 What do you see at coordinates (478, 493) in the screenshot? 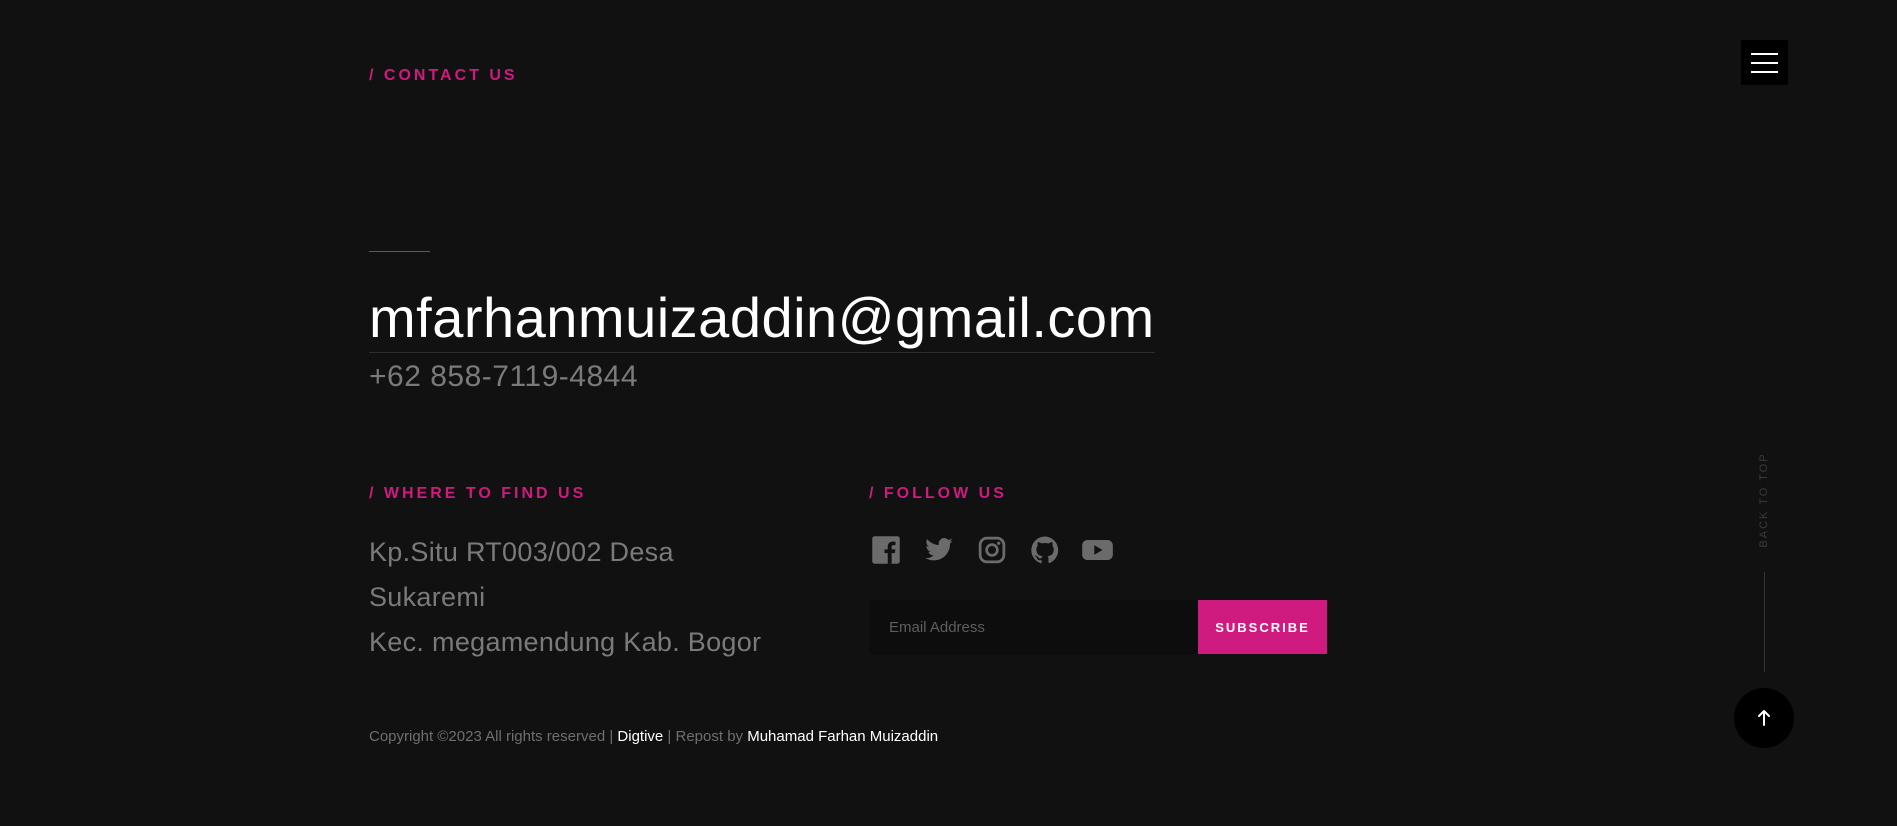
I see `where-to-find-us-label: / WHERE TO FIND US` at bounding box center [478, 493].